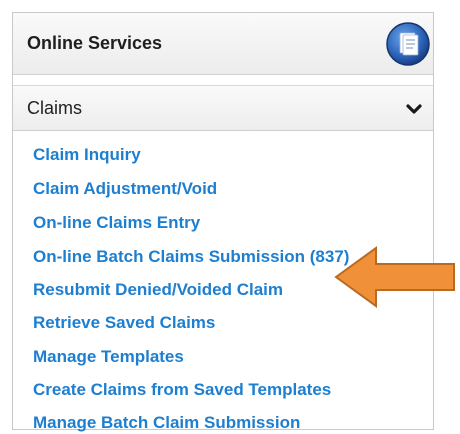 This screenshot has height=434, width=460. What do you see at coordinates (125, 189) in the screenshot?
I see `link-claim-adjustment-void: Claim Adjustment/Void` at bounding box center [125, 189].